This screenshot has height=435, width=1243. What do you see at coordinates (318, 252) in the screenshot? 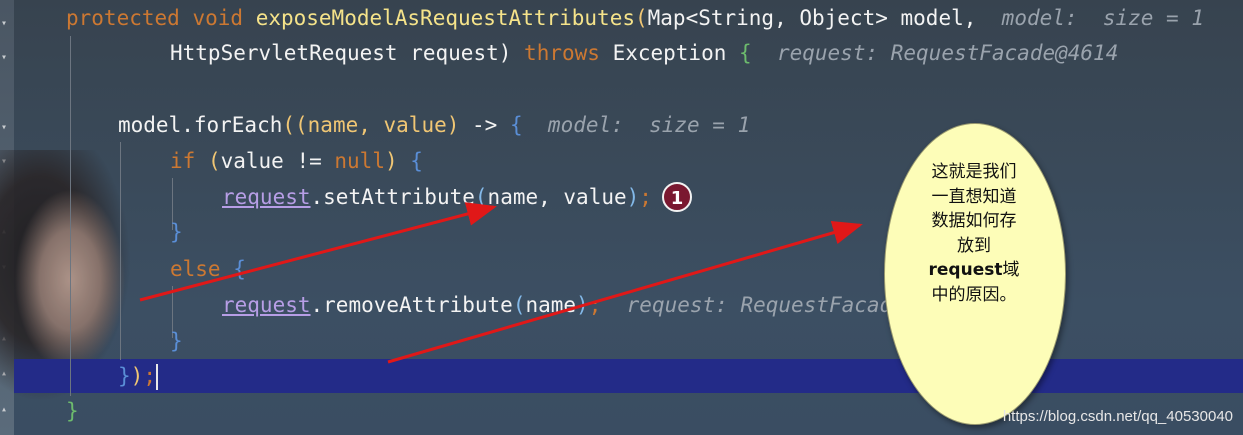
I see `arrow-to-set-attribute` at bounding box center [318, 252].